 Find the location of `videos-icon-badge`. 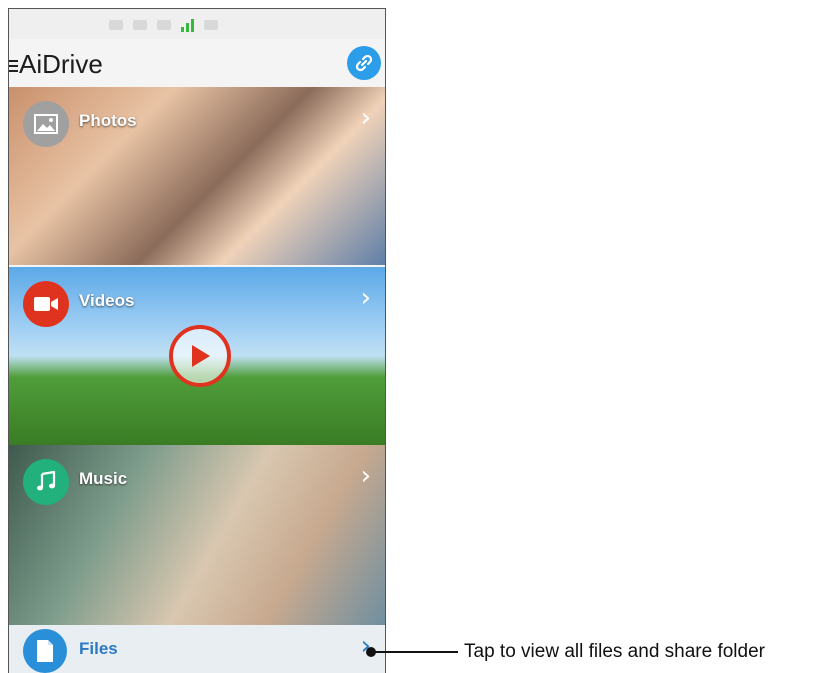

videos-icon-badge is located at coordinates (46, 304).